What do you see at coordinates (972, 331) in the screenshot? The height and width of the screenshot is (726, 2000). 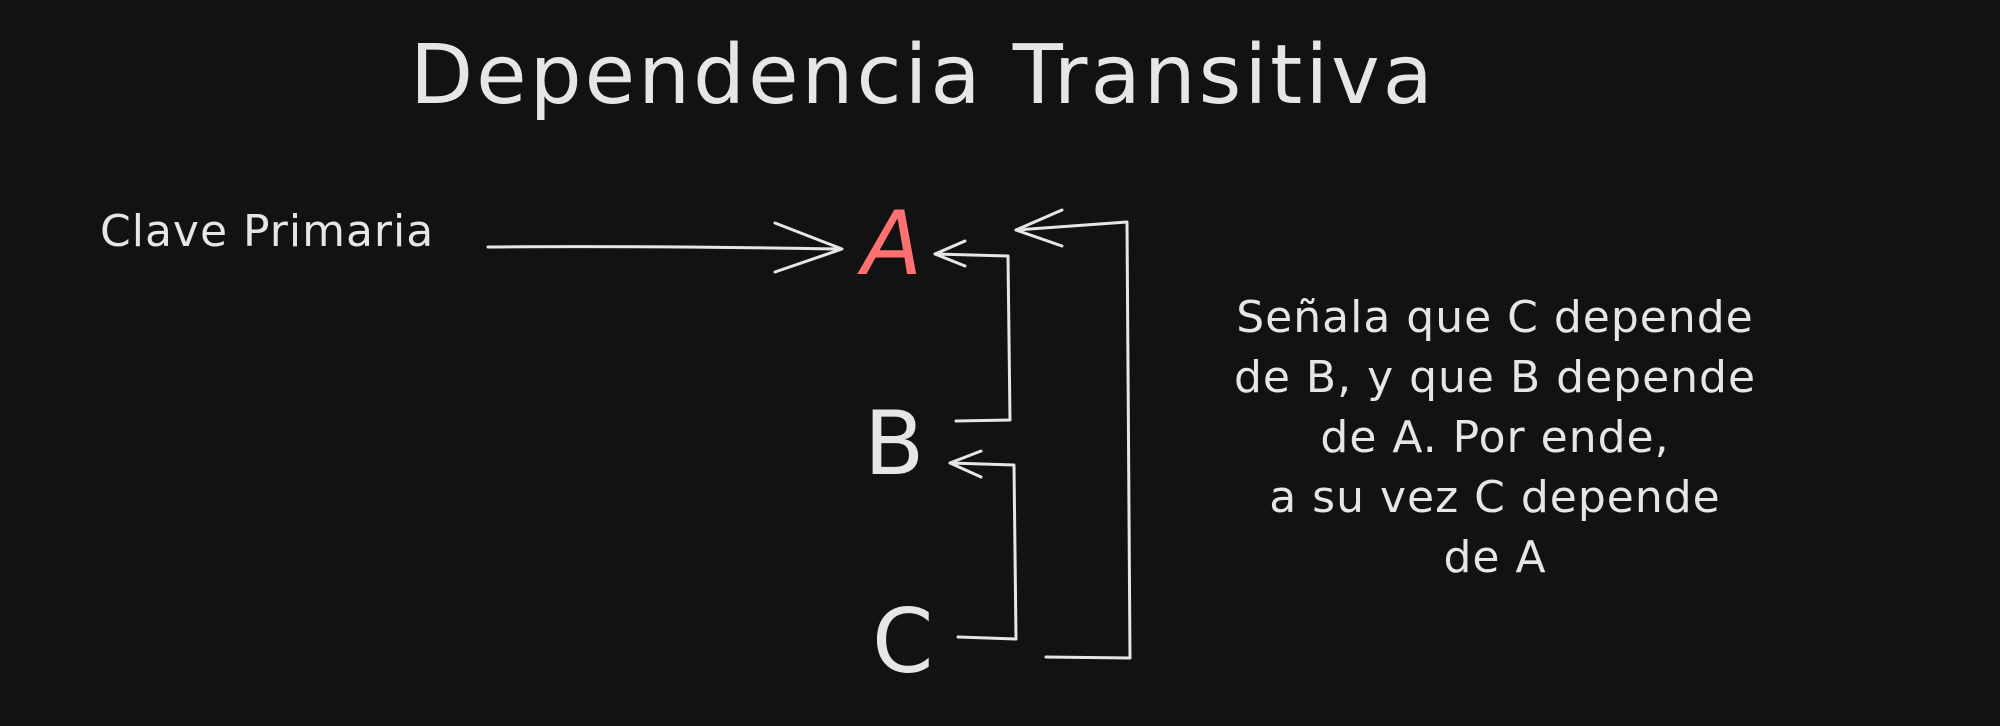 I see `b-to-a-arrow` at bounding box center [972, 331].